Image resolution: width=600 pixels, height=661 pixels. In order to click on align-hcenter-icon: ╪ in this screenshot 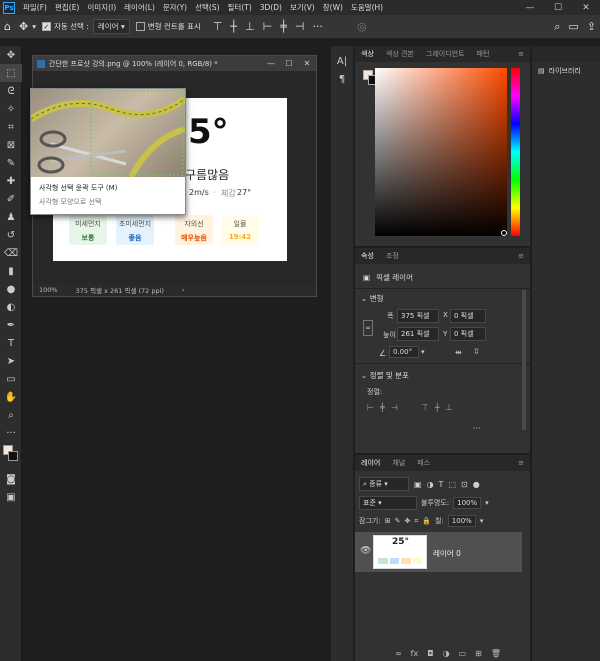, I will do `click(283, 26)`.